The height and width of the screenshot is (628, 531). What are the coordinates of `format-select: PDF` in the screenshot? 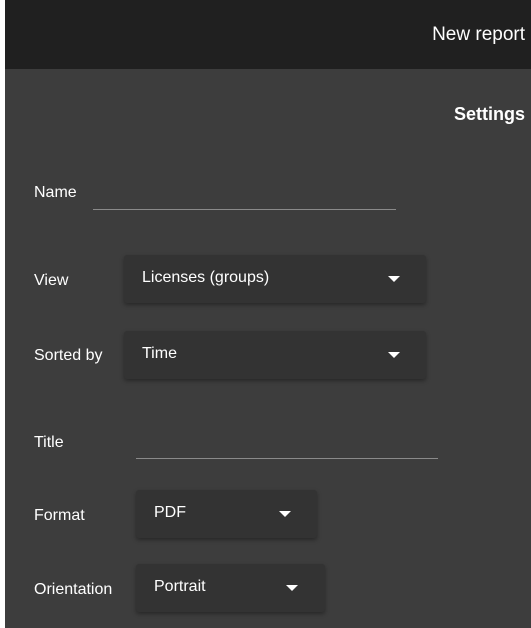 It's located at (226, 514).